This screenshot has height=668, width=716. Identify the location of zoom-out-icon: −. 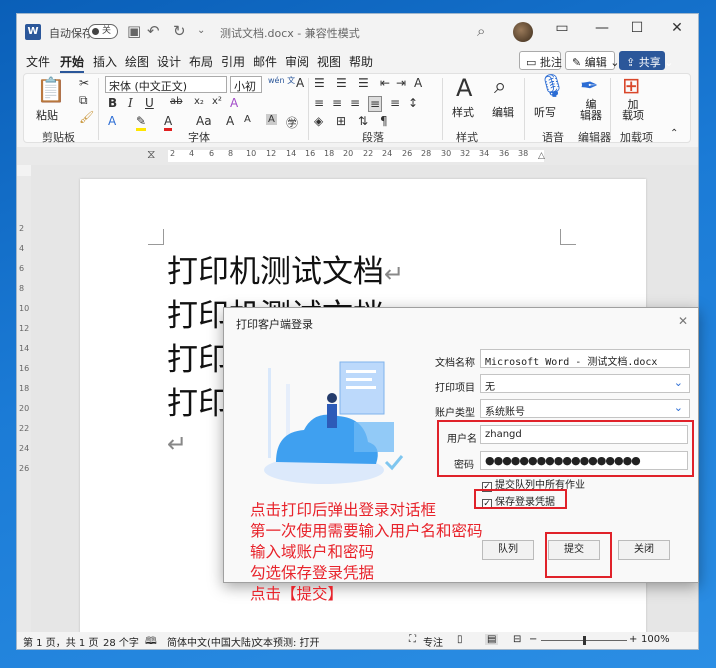
(533, 639).